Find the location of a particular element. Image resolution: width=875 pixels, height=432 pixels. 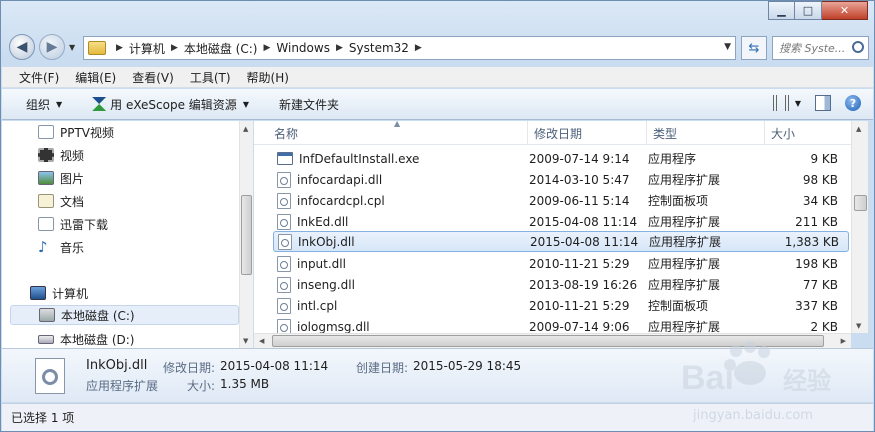

file-row: InkEd.dll 2015-04-08 11:14 应用程序扩展 211 KB is located at coordinates (561, 221).